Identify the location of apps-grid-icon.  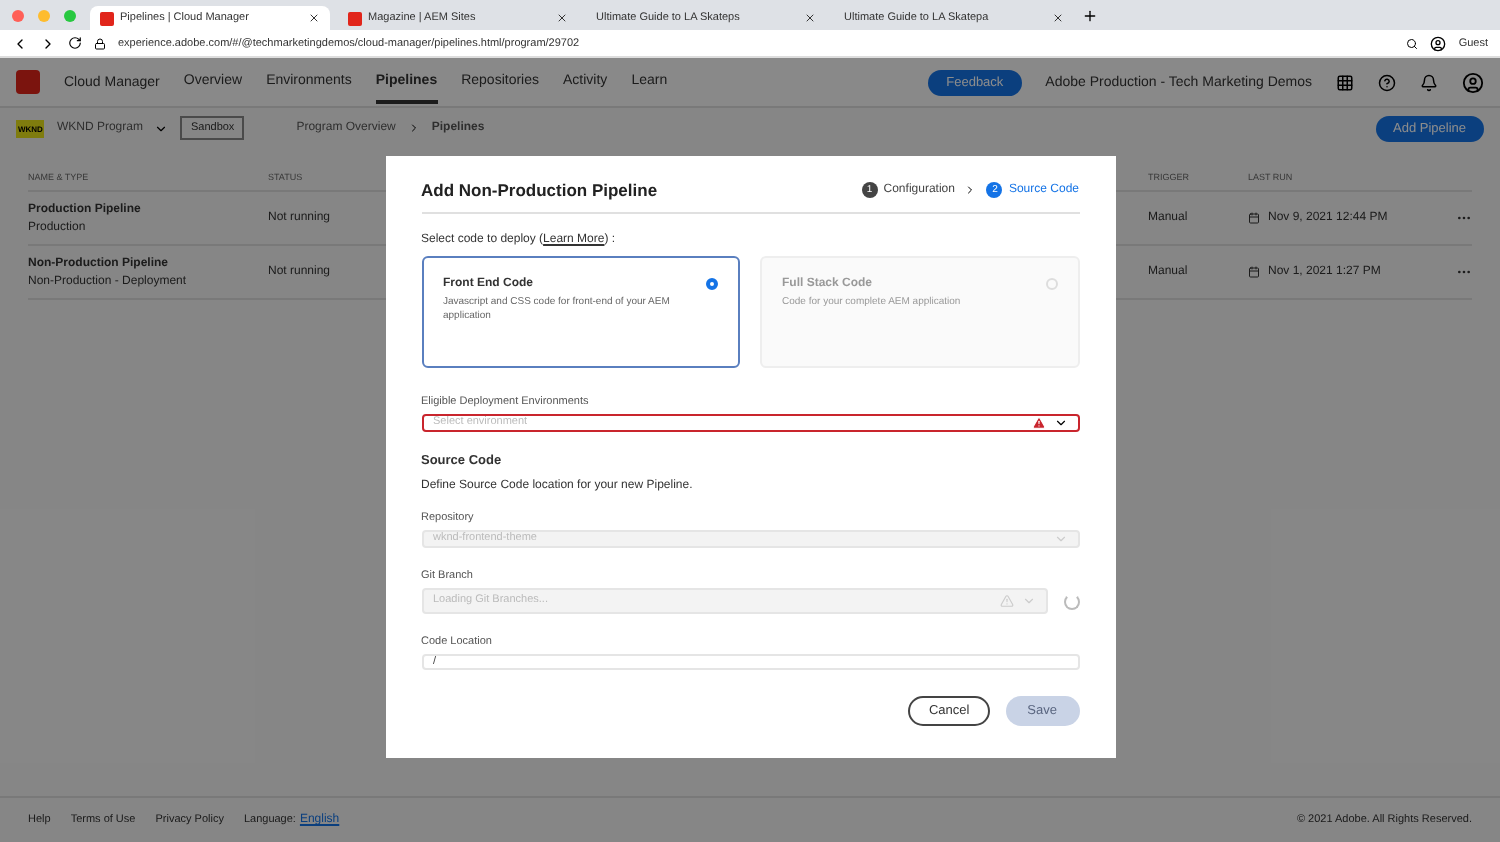
(1345, 82).